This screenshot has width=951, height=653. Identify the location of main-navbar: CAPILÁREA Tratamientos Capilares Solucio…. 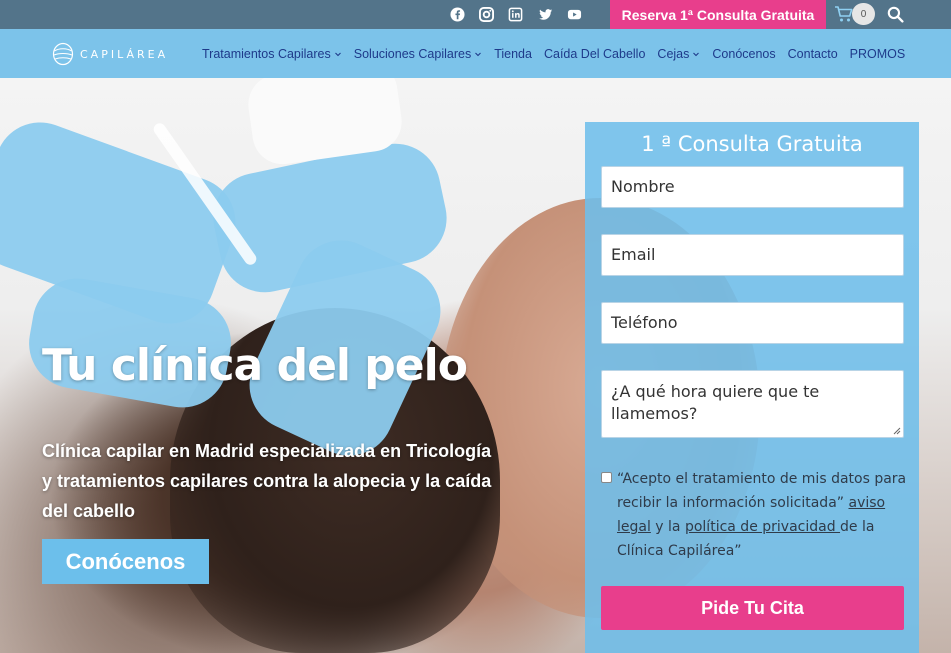
(475, 53).